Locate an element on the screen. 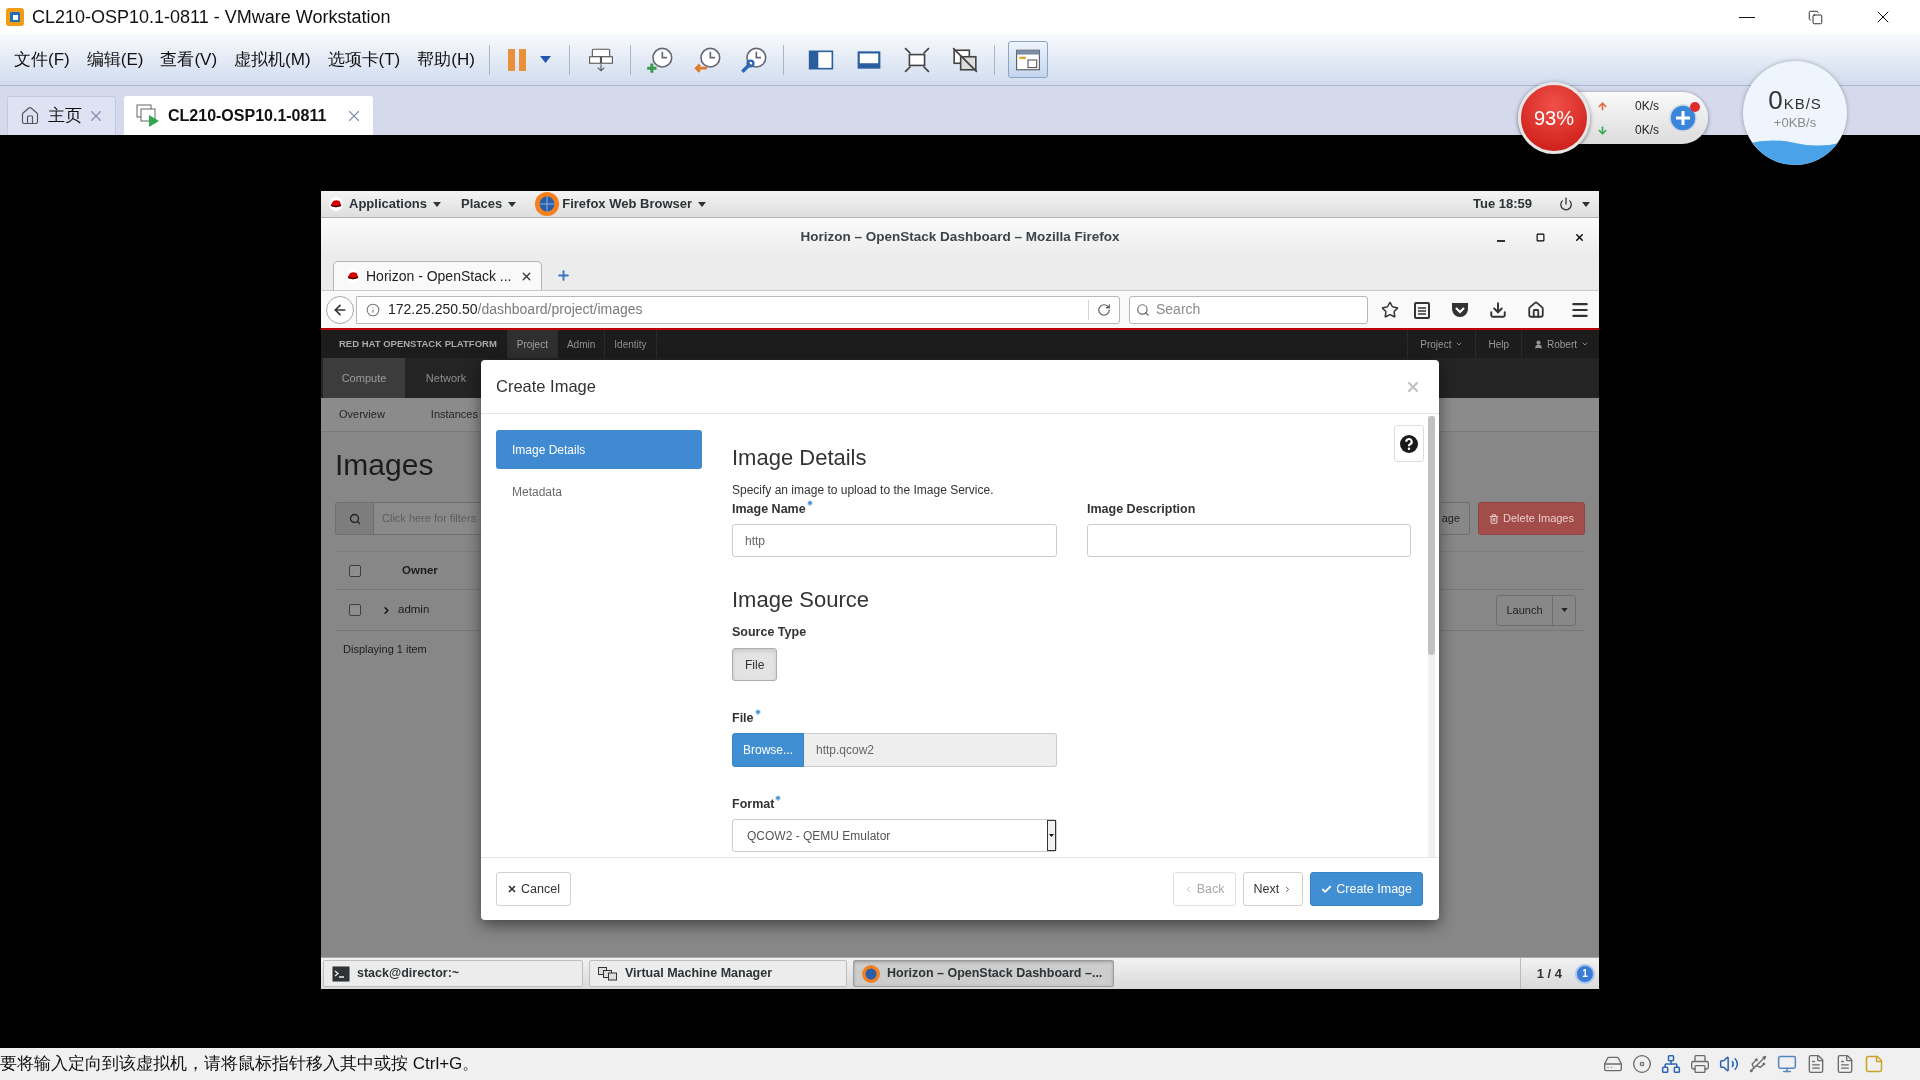  section-heading: Image Source is located at coordinates (800, 600).